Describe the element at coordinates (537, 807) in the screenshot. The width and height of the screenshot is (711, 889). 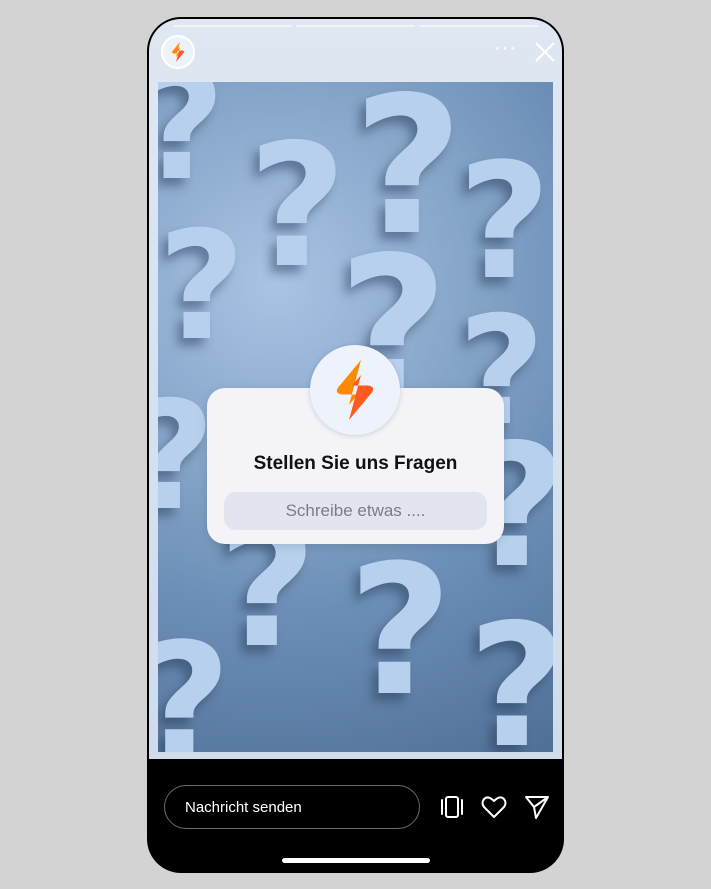
I see `send-icon` at that location.